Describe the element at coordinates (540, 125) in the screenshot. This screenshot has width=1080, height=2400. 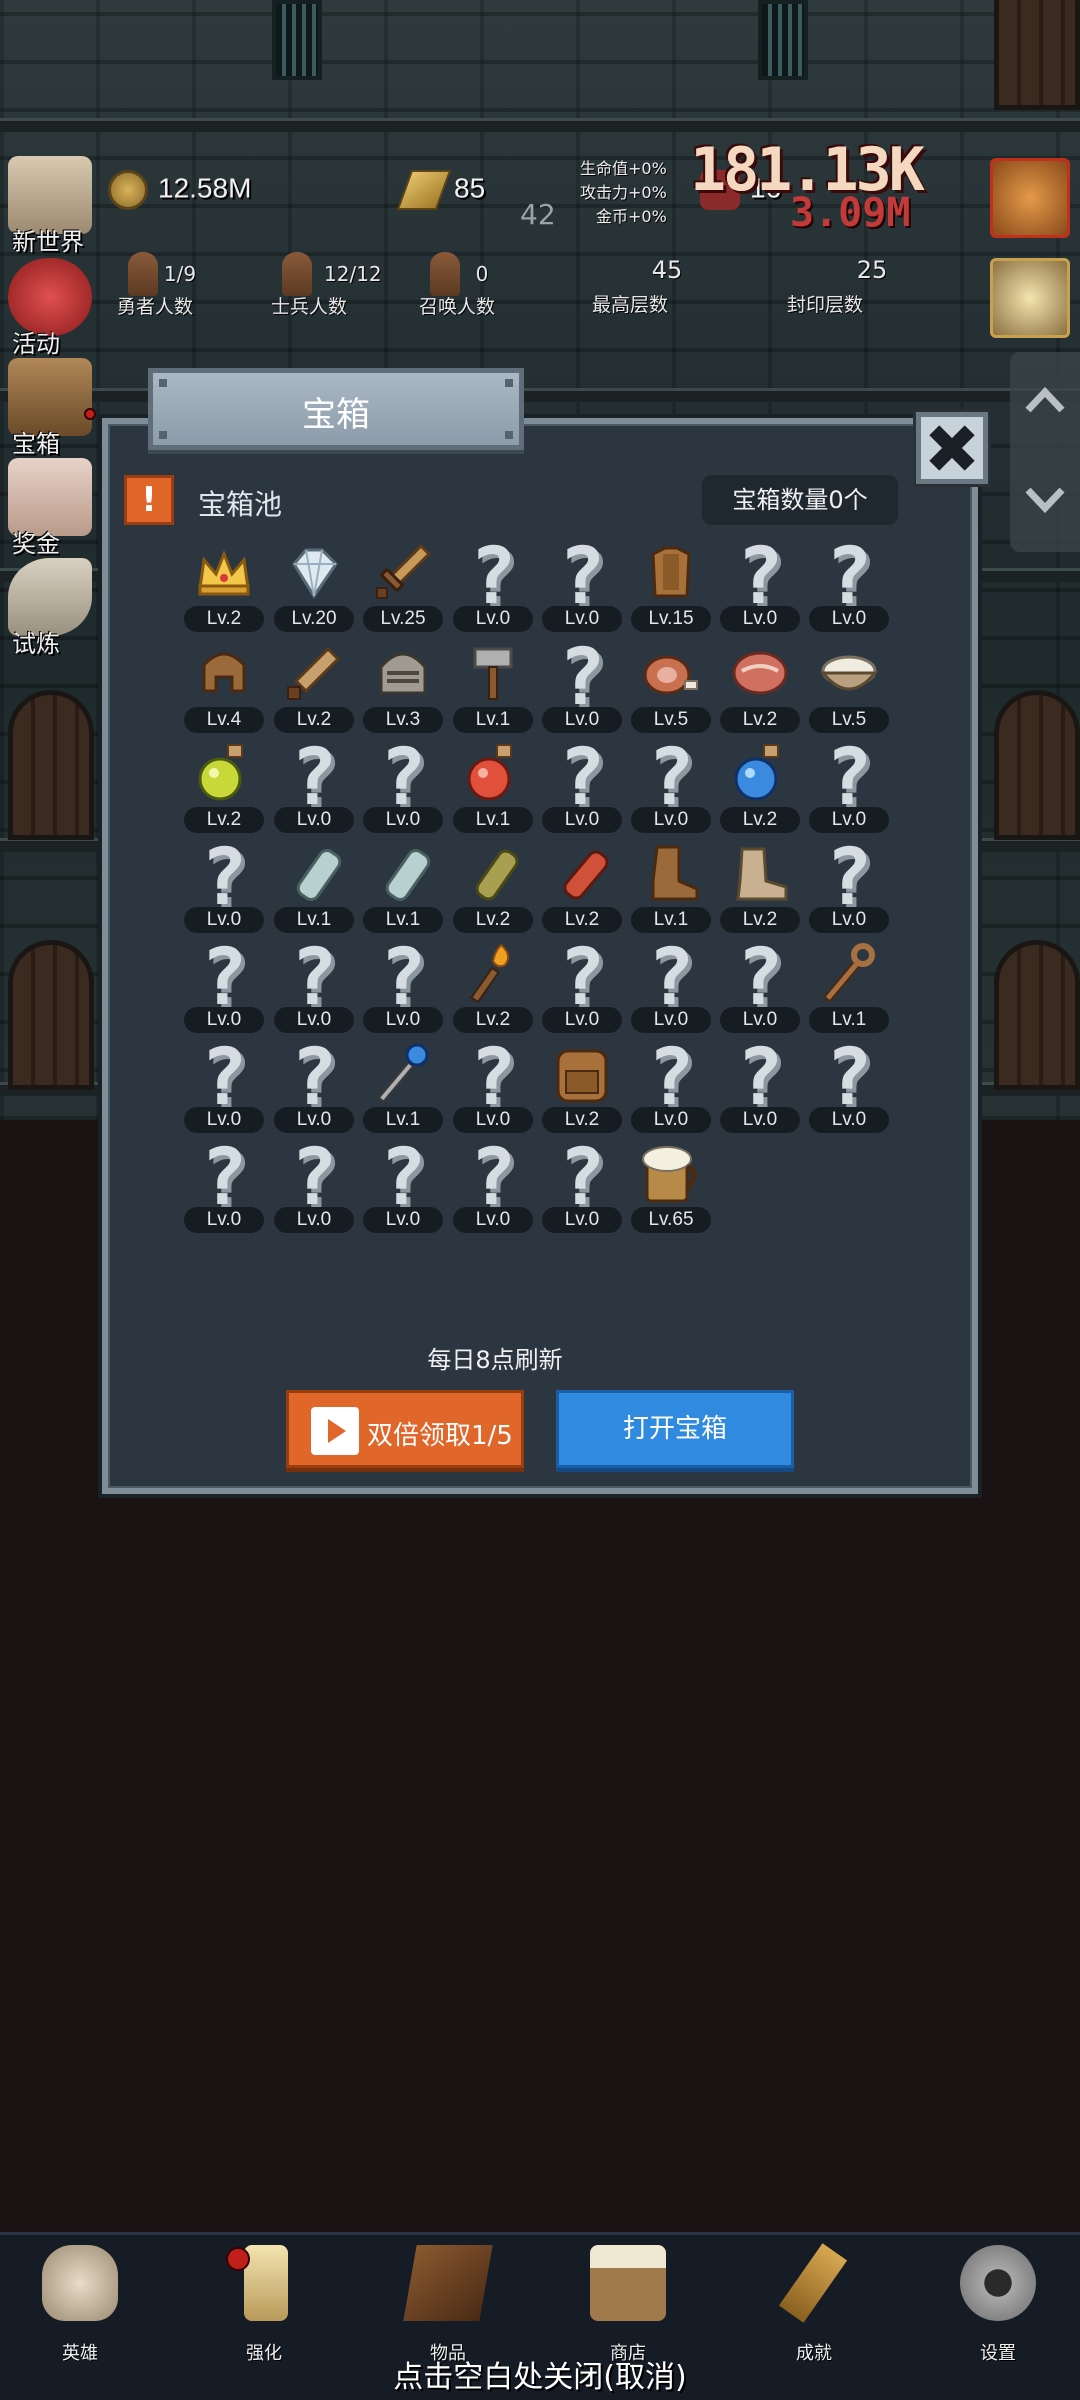
I see `floor-line` at that location.